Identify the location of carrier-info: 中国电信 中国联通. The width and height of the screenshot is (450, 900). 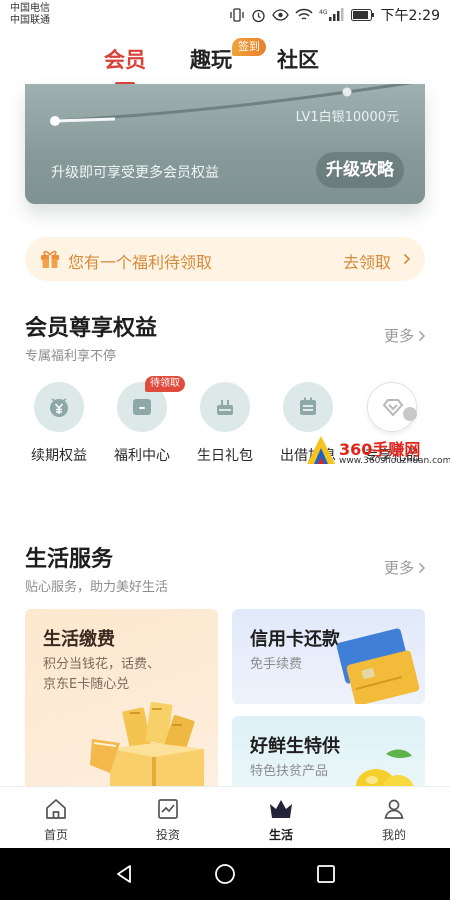
(30, 15).